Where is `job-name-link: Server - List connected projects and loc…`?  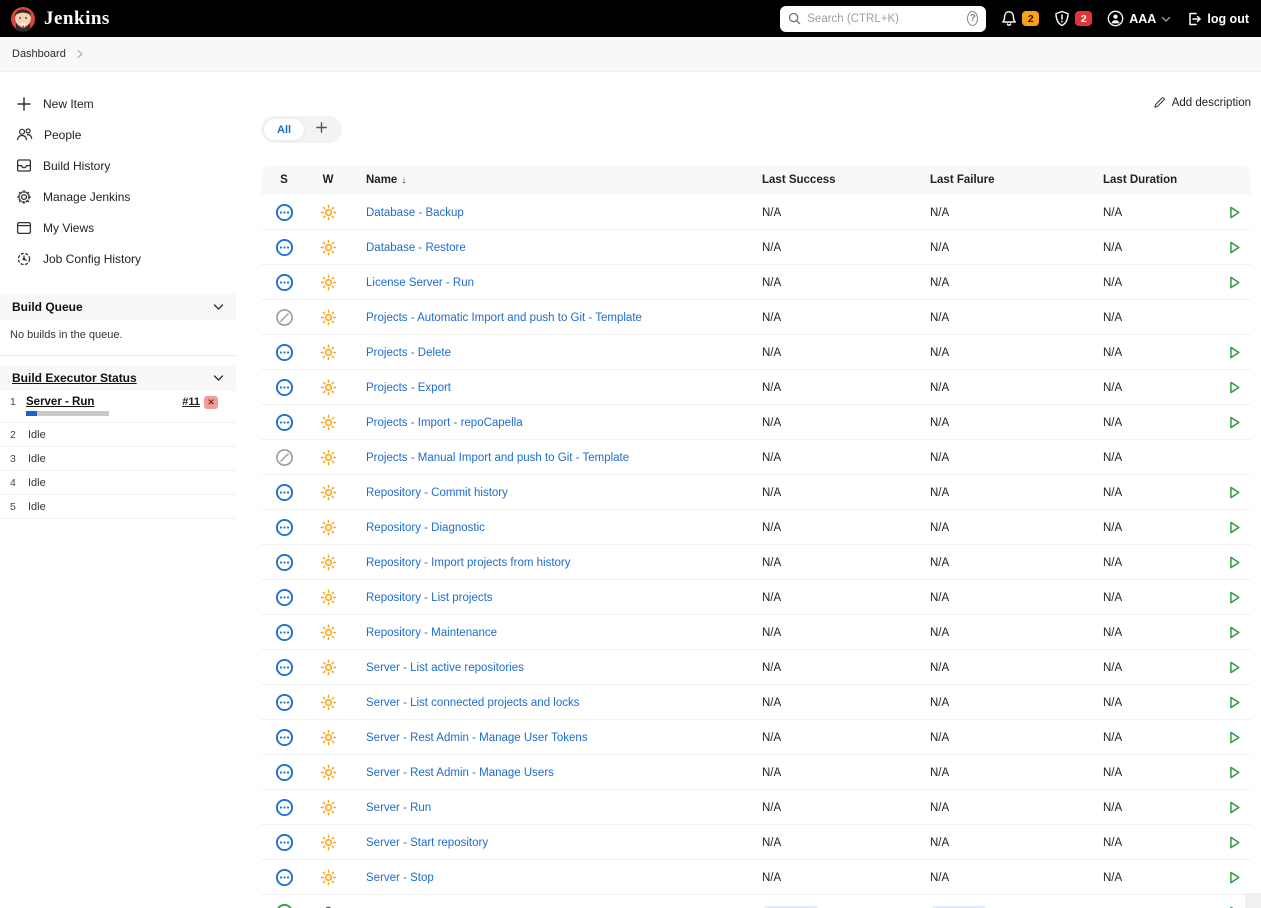
job-name-link: Server - List connected projects and loc… is located at coordinates (464, 703).